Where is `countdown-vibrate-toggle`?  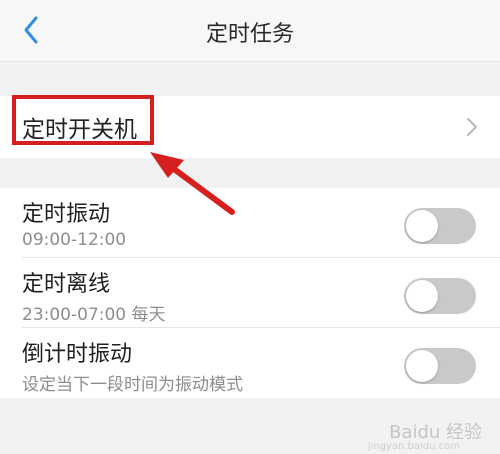 countdown-vibrate-toggle is located at coordinates (440, 366).